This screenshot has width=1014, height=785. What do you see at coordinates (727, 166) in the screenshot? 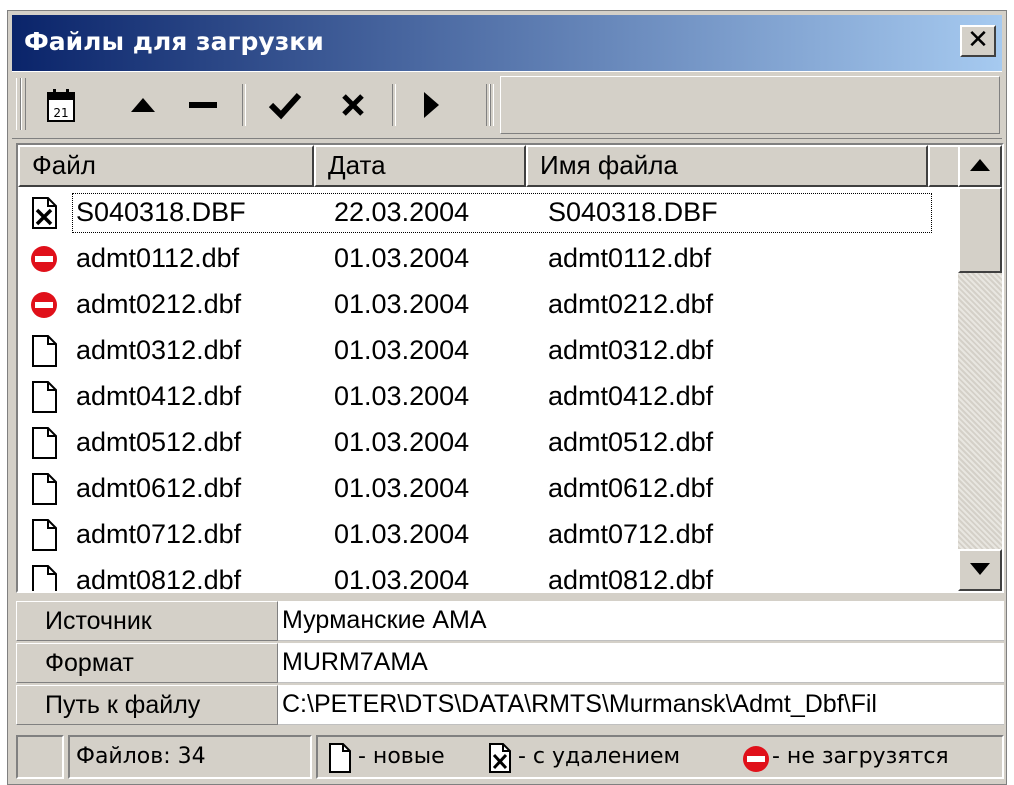
I see `column-header-filename: Имя файла` at bounding box center [727, 166].